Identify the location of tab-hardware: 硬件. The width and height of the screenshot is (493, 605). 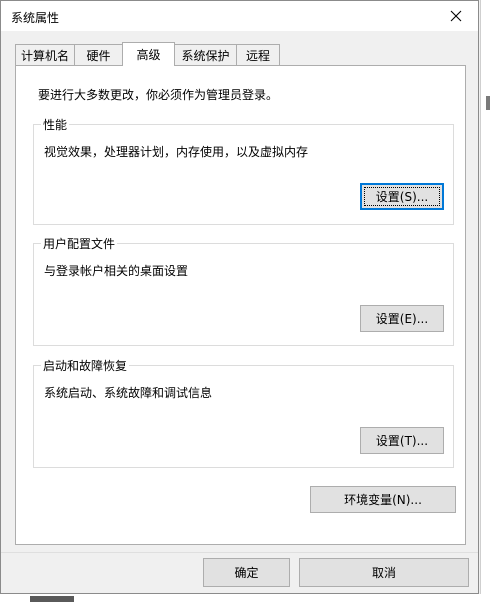
(98, 54).